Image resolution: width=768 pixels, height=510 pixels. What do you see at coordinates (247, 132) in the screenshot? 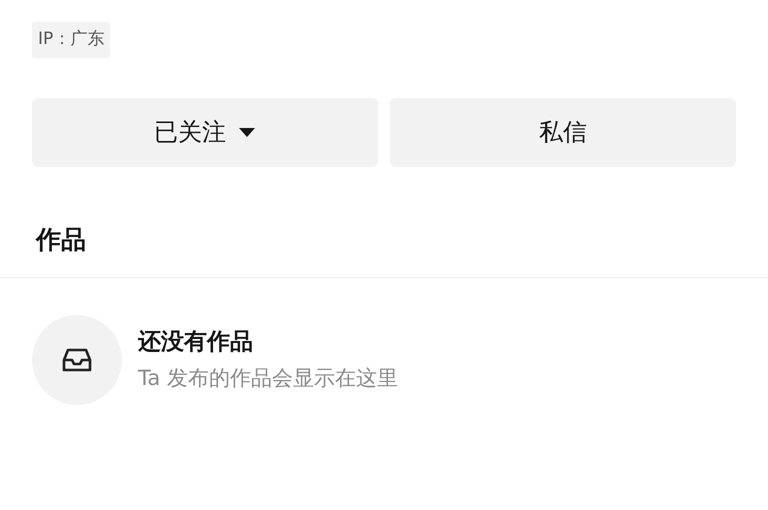
I see `caret-icon` at bounding box center [247, 132].